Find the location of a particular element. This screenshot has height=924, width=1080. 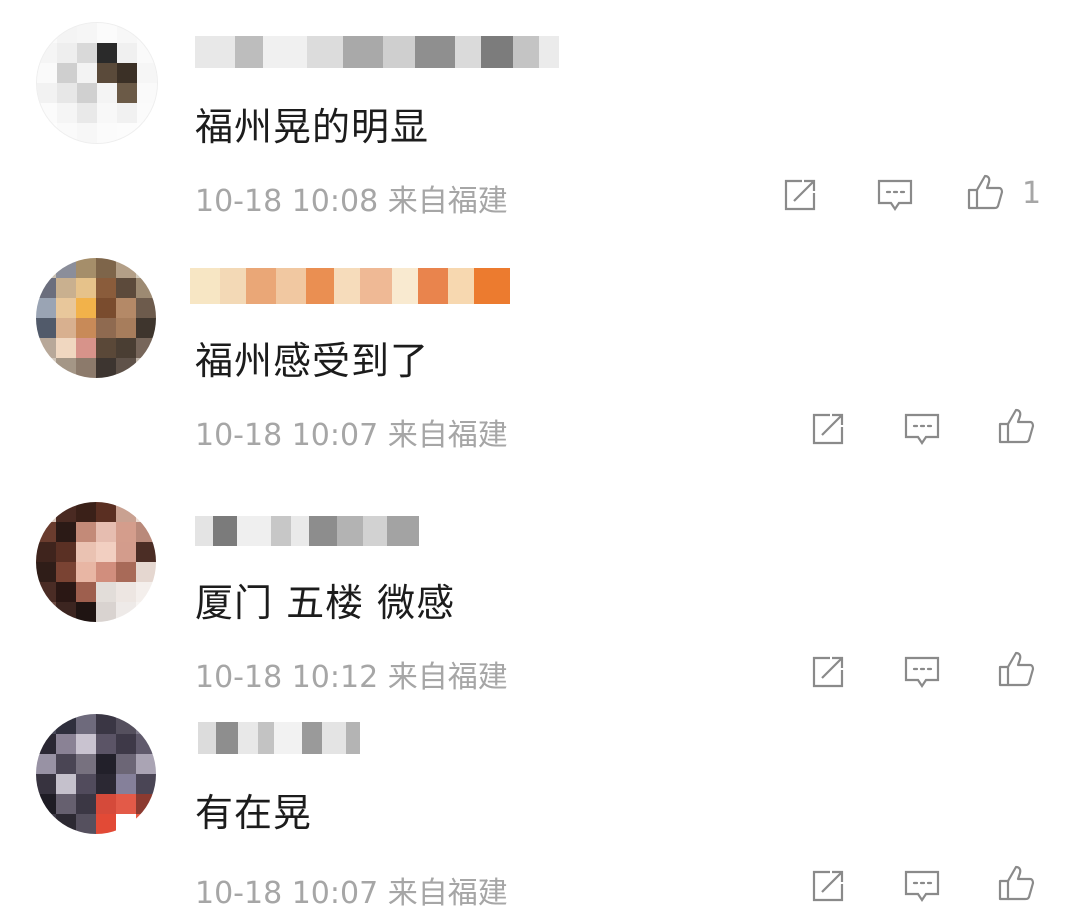

comment-meta: 10-18 10:12 来自福建 is located at coordinates (351, 674).